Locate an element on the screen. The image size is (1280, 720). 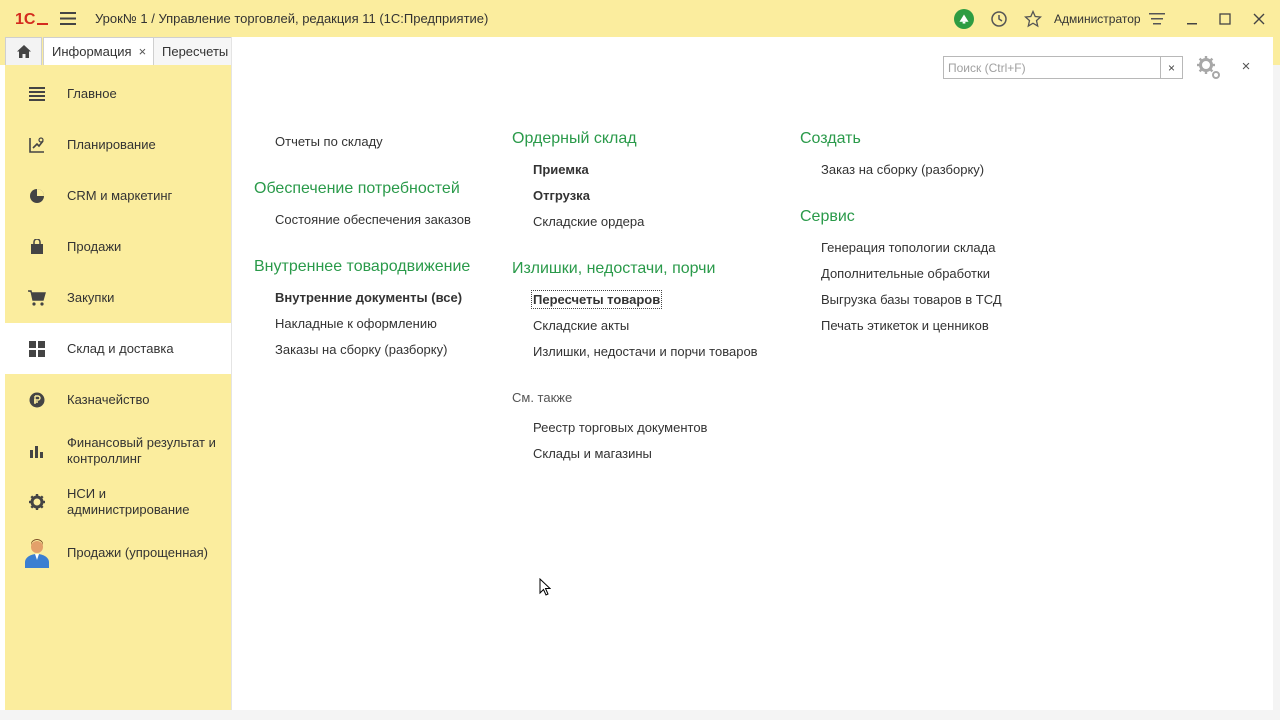
tab-information: Информация × is located at coordinates (99, 51).